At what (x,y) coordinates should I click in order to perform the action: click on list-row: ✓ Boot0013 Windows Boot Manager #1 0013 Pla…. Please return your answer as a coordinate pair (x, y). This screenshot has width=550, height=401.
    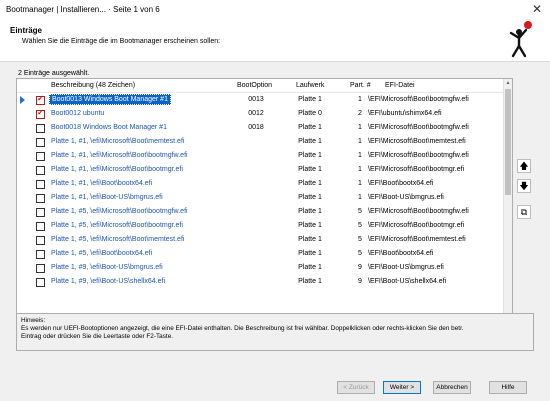
    Looking at the image, I should click on (259, 100).